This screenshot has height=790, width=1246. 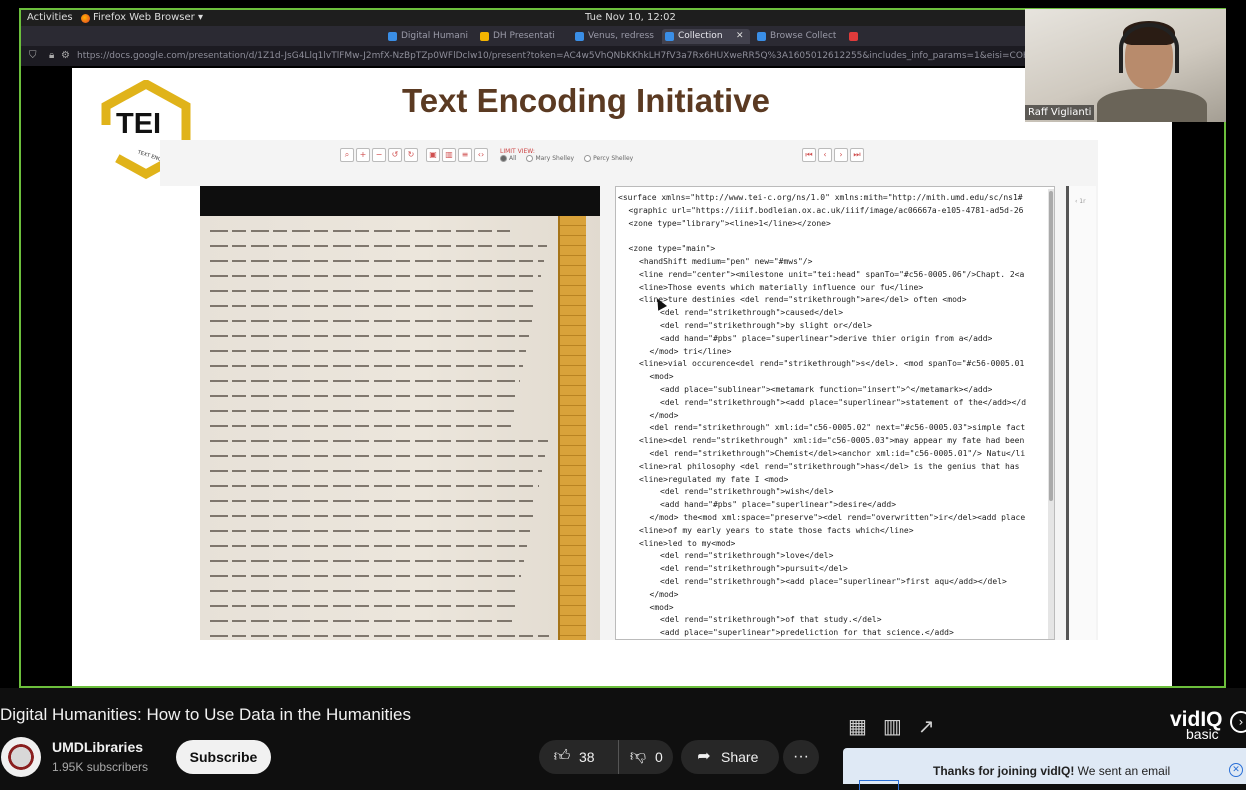 I want to click on bar-chart-icon: ▥, so click(x=892, y=726).